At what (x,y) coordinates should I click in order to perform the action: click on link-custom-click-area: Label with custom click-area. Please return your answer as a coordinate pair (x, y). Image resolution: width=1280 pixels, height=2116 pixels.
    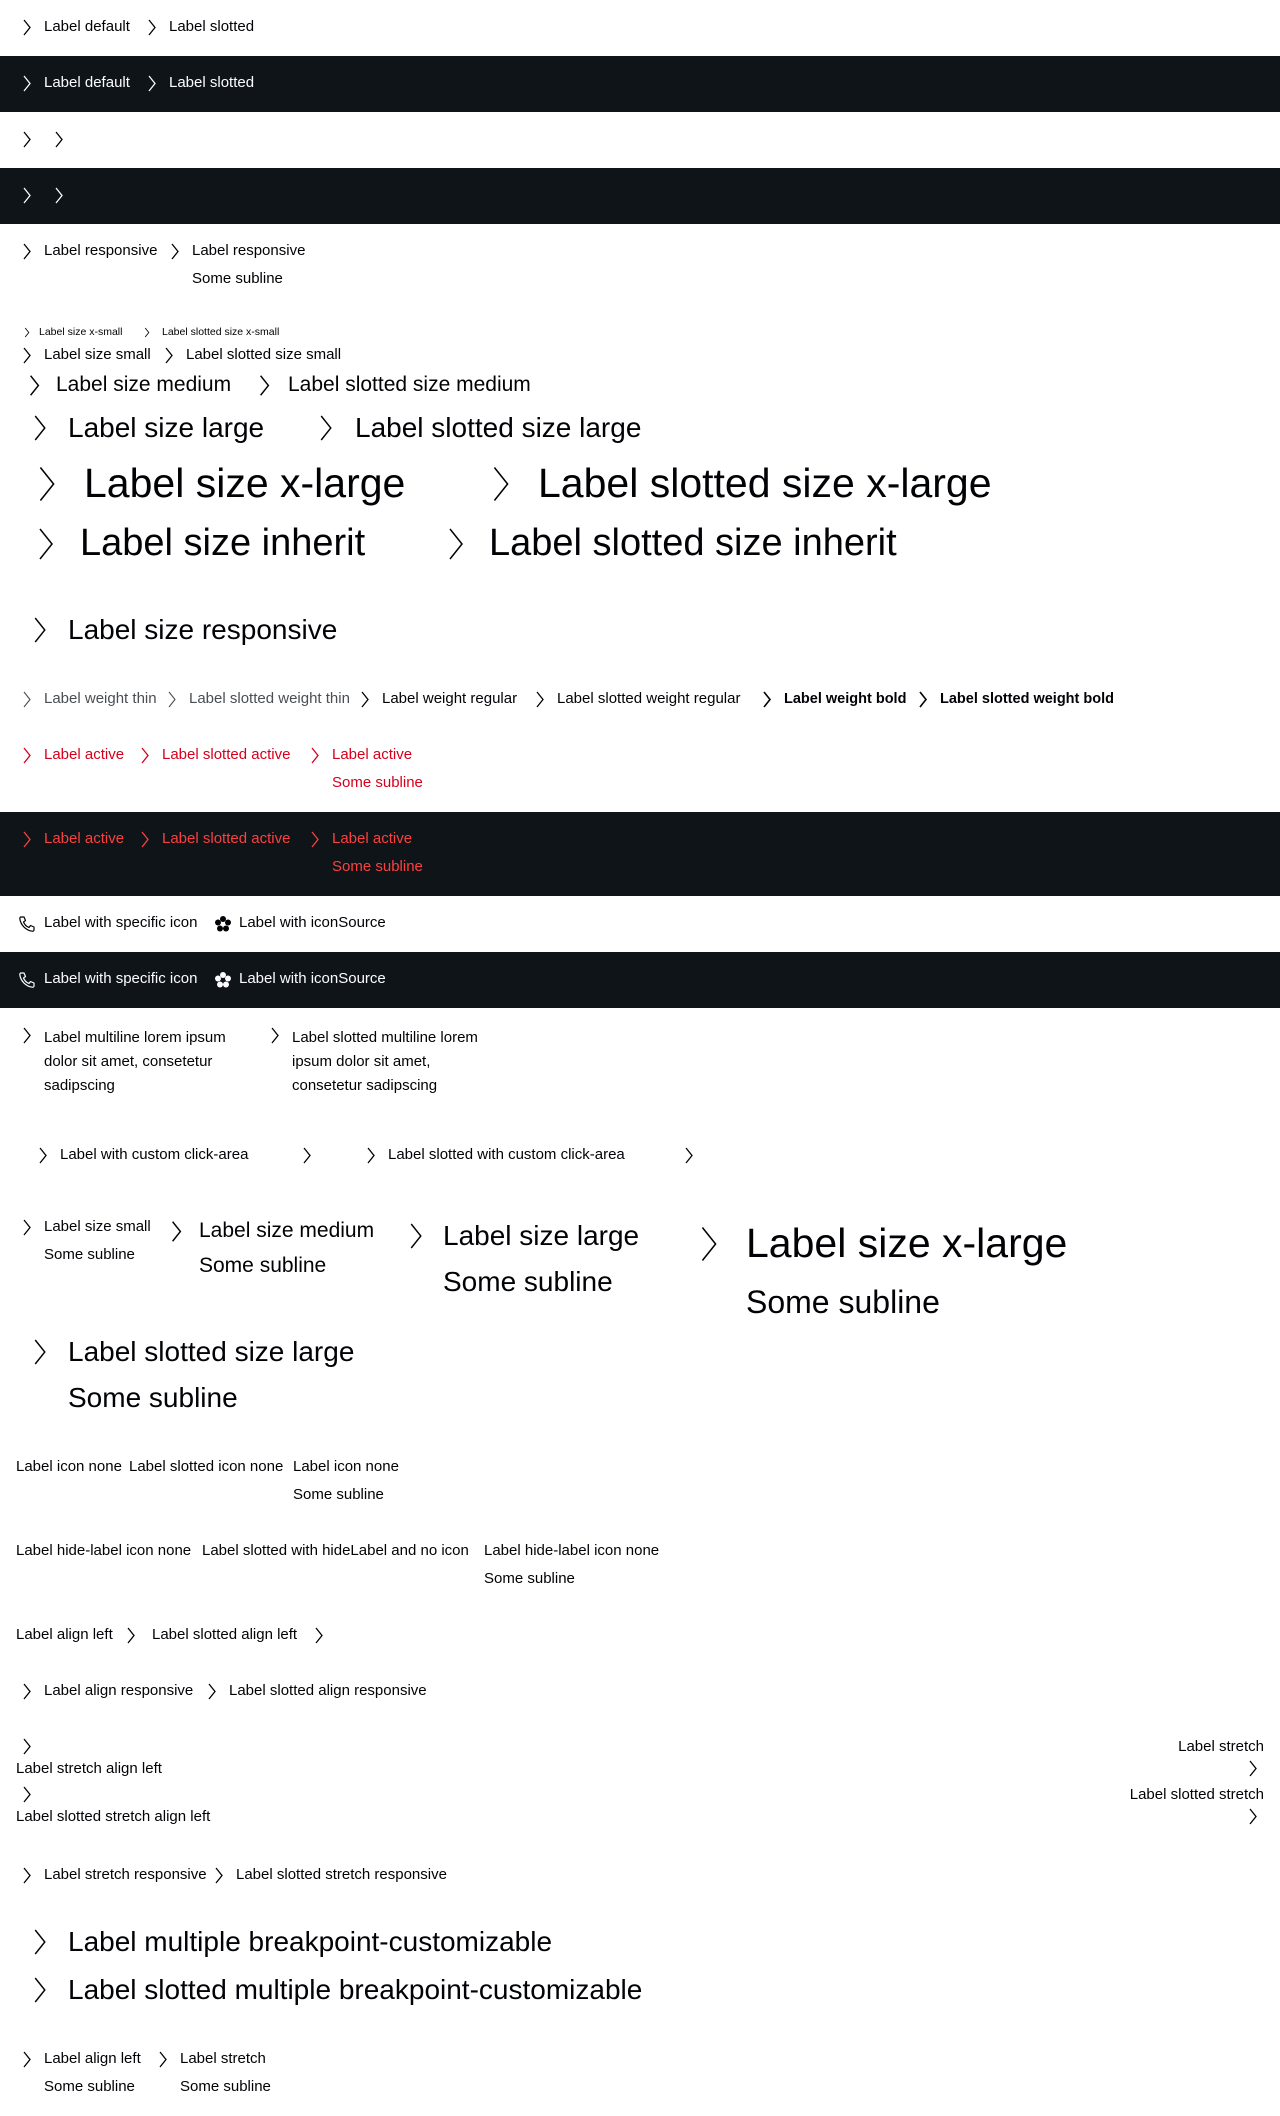
    Looking at the image, I should click on (178, 1156).